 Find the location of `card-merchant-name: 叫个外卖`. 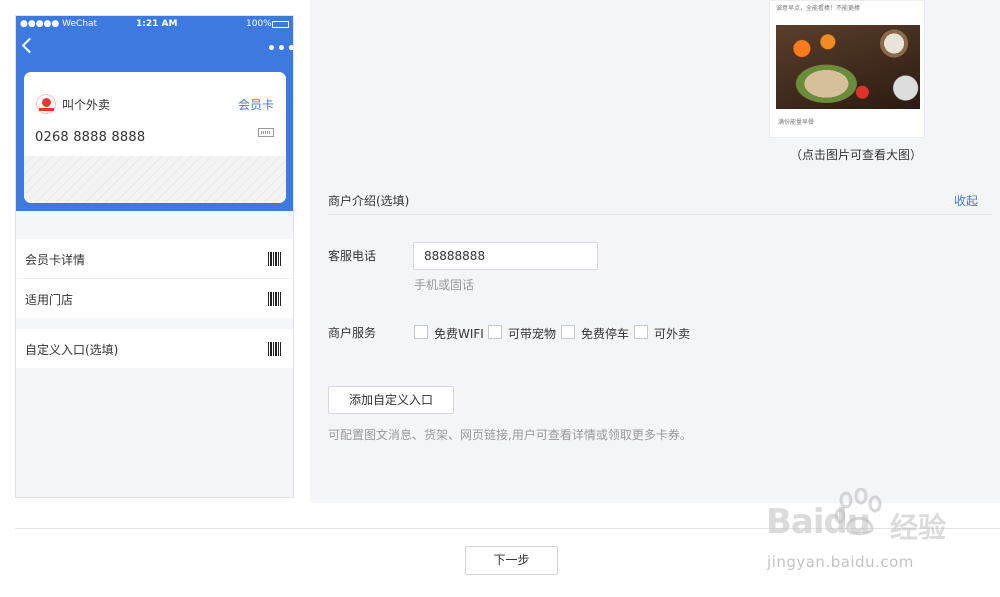

card-merchant-name: 叫个外卖 is located at coordinates (86, 105).